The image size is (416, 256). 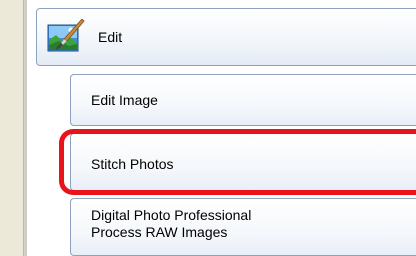 What do you see at coordinates (11, 128) in the screenshot?
I see `left-sidebar-strip` at bounding box center [11, 128].